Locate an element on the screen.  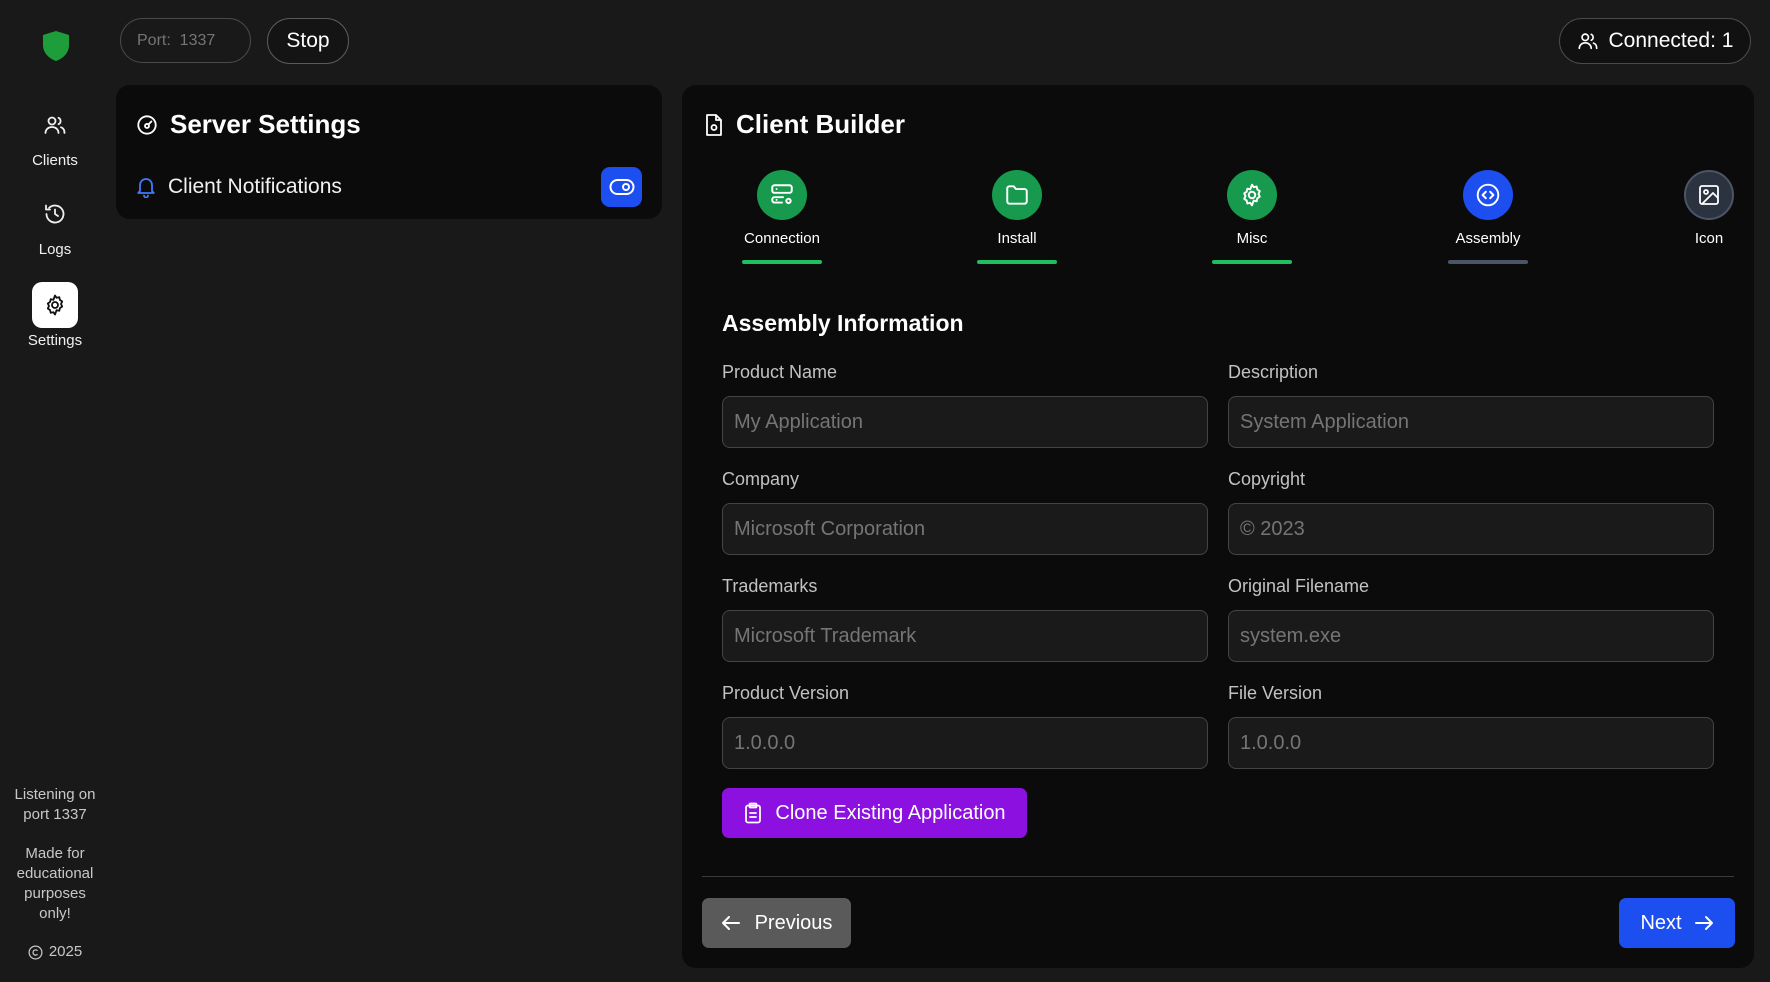
disclaimer-line: educational is located at coordinates (55, 873).